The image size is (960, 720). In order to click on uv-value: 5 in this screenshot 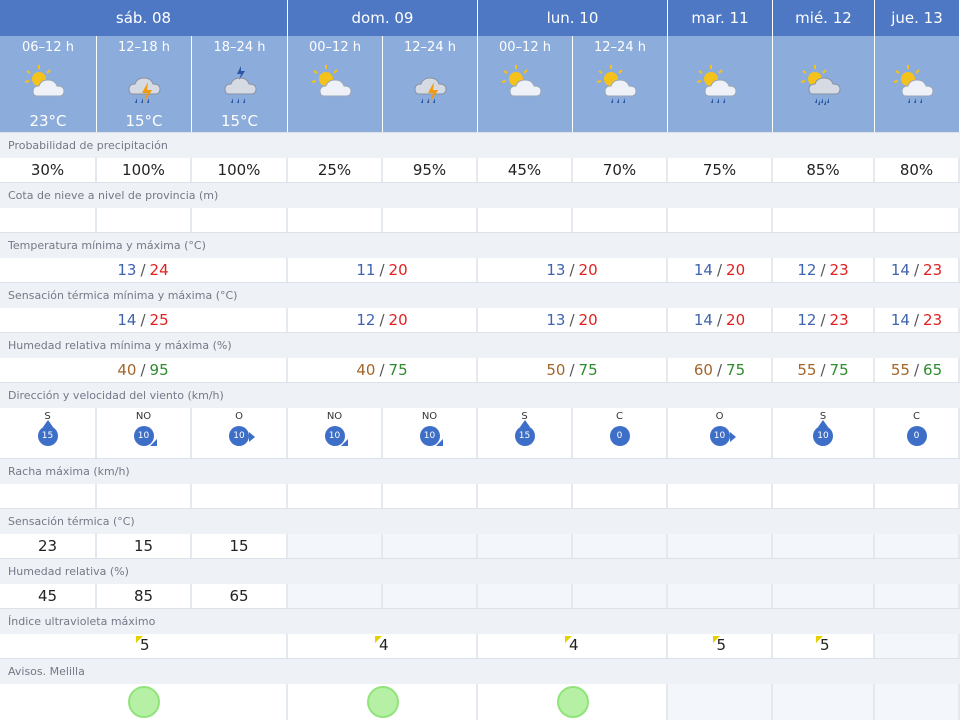, I will do `click(825, 645)`.